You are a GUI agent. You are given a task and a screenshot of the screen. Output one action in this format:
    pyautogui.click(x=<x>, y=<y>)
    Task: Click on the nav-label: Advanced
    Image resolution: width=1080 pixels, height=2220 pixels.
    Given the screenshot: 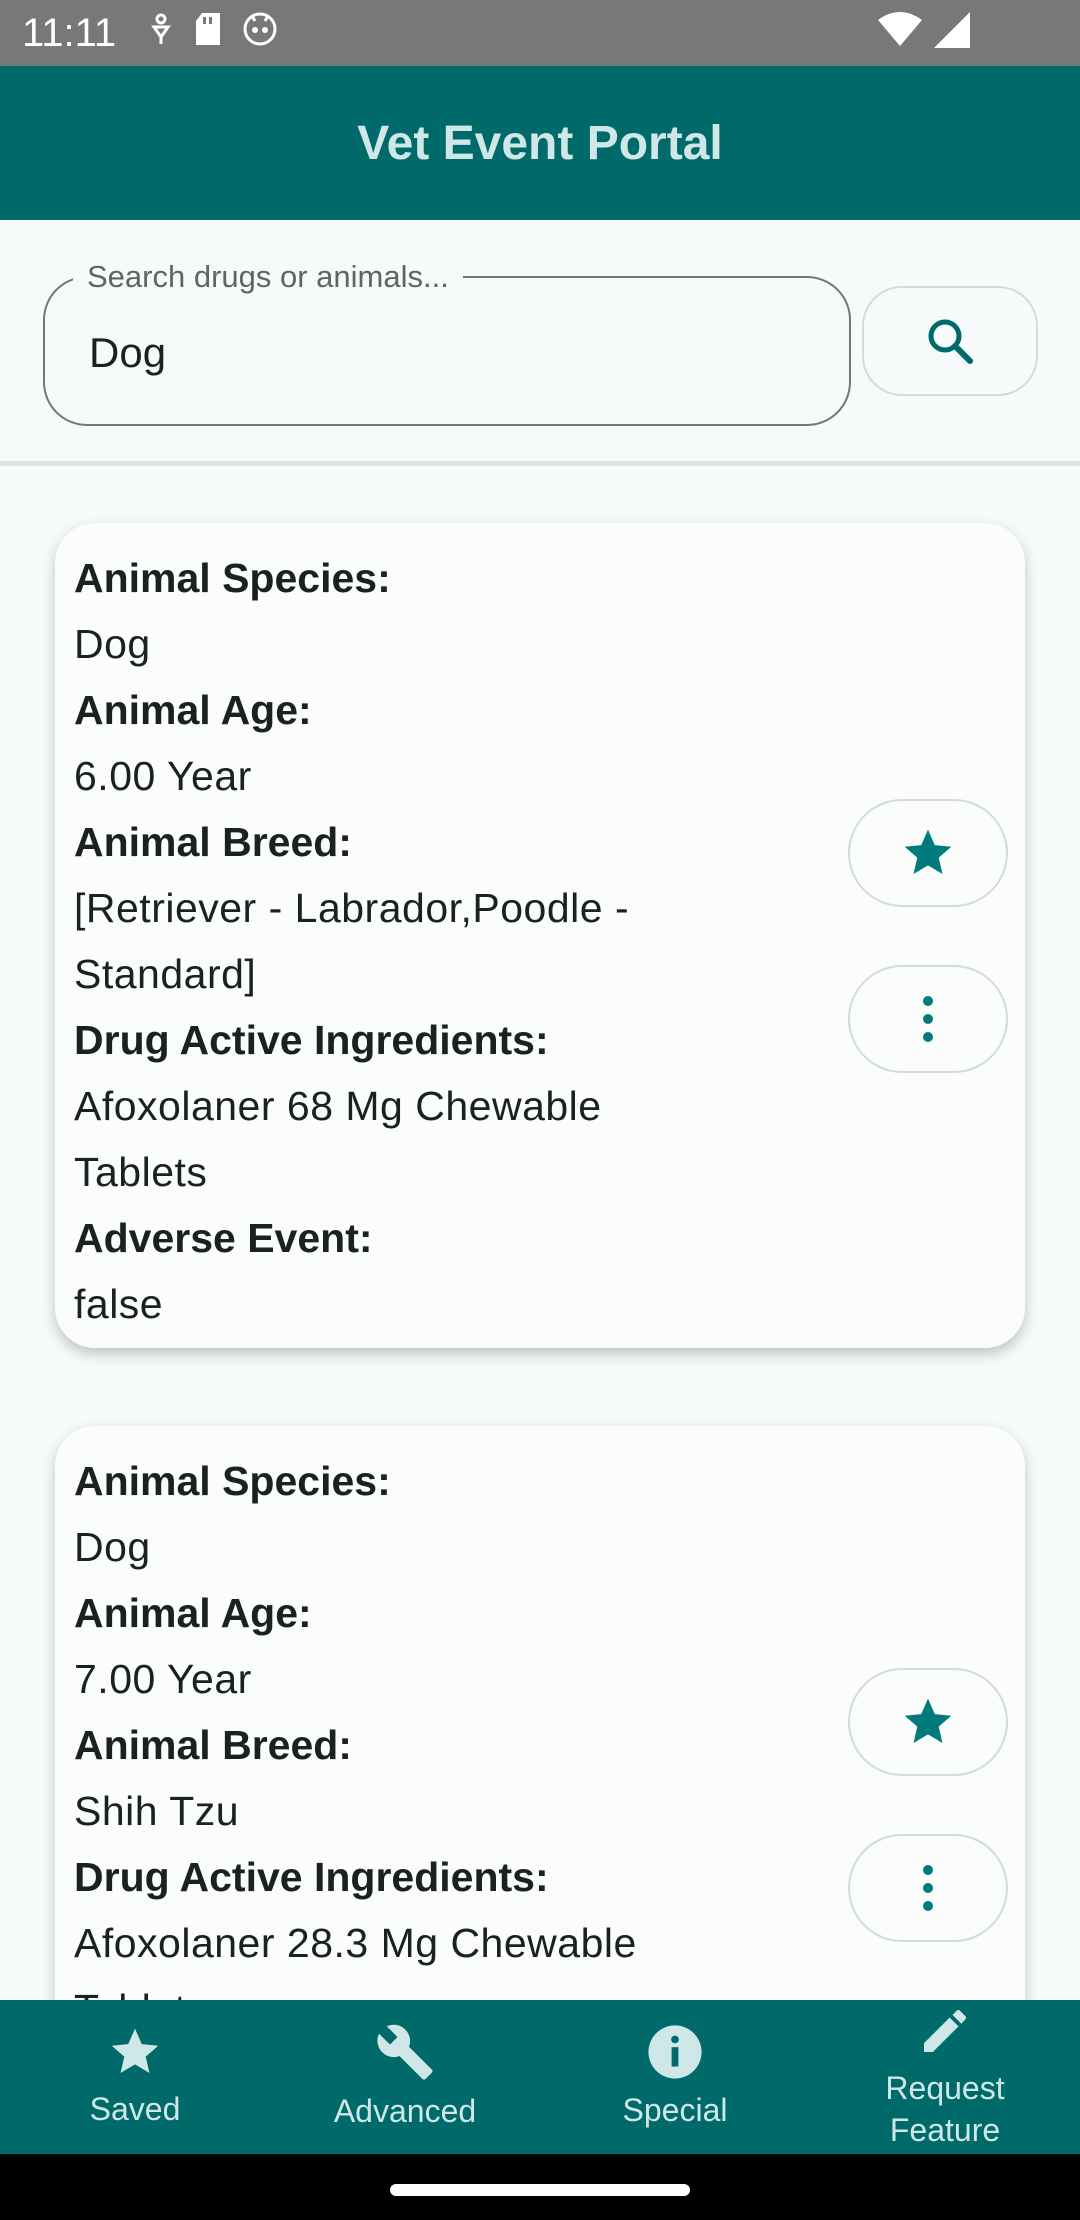 What is the action you would take?
    pyautogui.click(x=405, y=2111)
    